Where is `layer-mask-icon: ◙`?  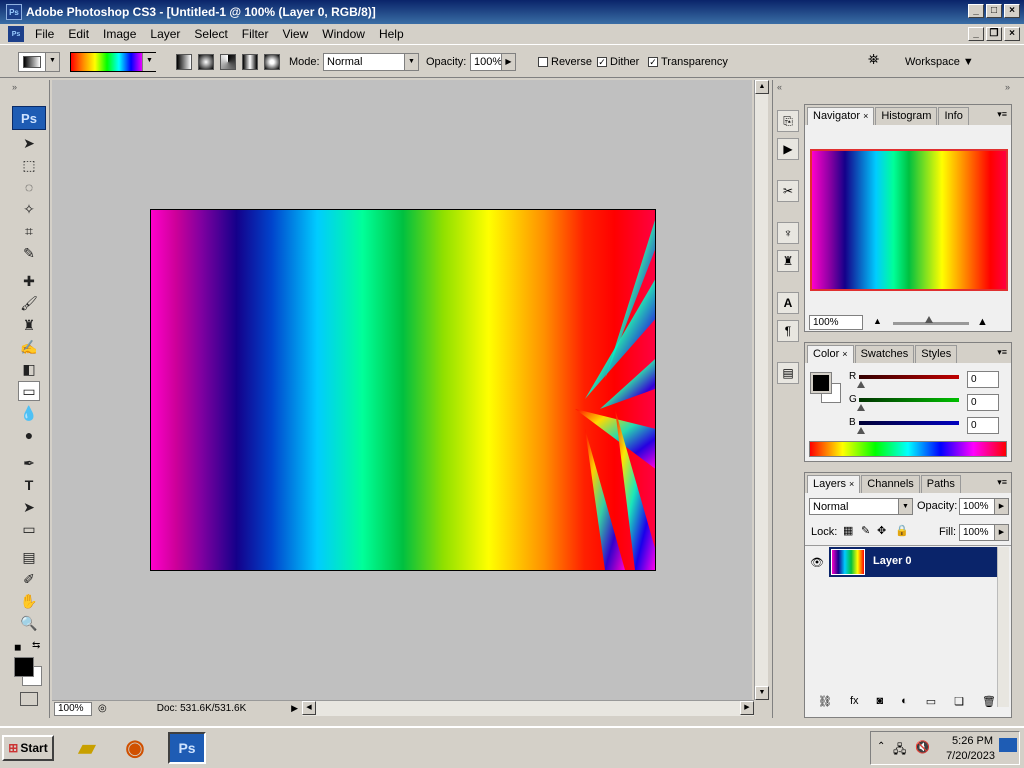 layer-mask-icon: ◙ is located at coordinates (879, 704).